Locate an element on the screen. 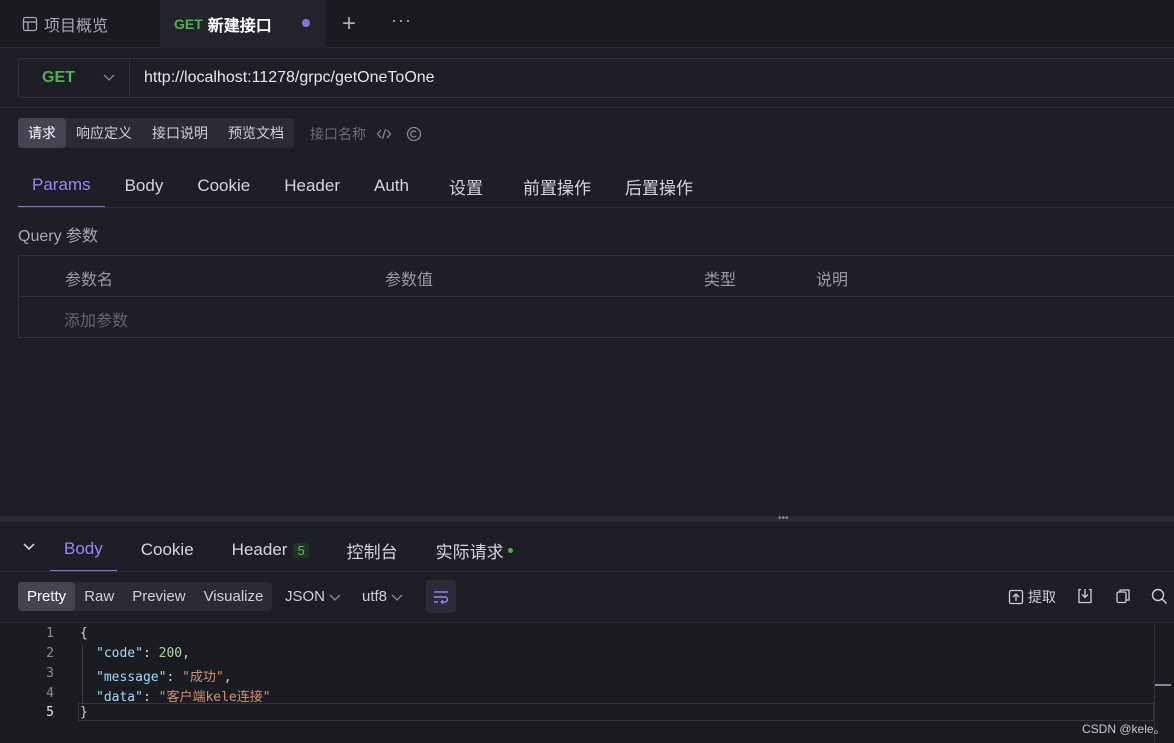  copy-icon is located at coordinates (1123, 596).